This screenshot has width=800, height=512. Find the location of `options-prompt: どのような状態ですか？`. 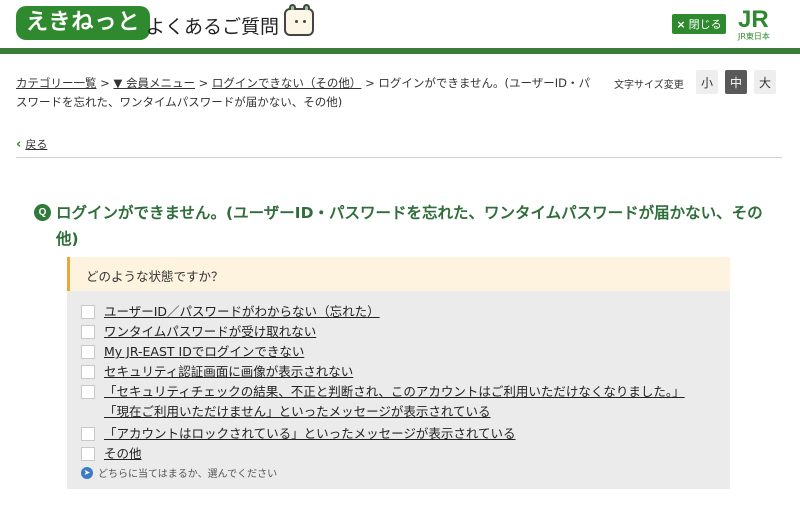

options-prompt: どのような状態ですか？ is located at coordinates (398, 274).